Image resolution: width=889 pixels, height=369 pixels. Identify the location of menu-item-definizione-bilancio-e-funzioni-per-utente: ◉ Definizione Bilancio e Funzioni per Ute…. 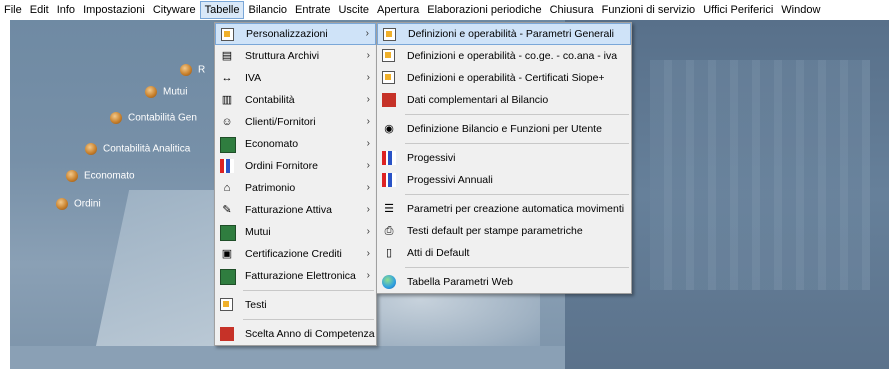
(504, 129).